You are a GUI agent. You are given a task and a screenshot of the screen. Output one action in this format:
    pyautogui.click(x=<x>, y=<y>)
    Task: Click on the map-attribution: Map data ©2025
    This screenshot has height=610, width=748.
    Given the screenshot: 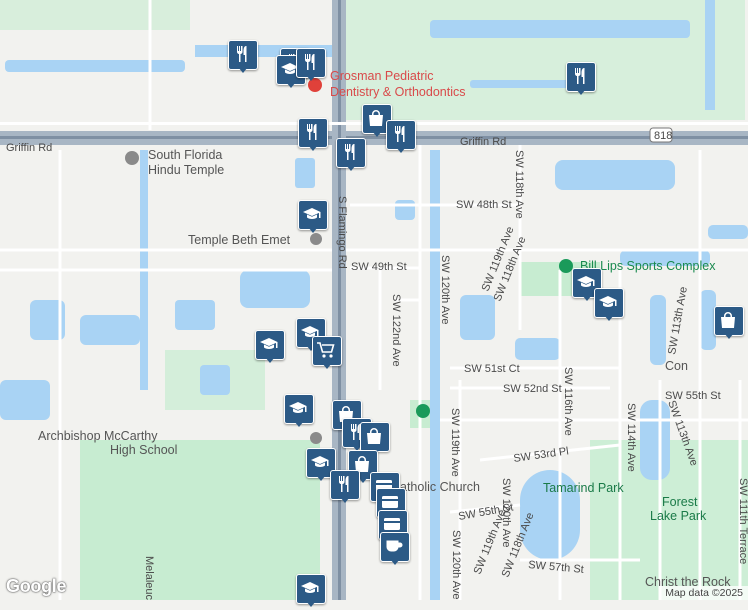 What is the action you would take?
    pyautogui.click(x=704, y=593)
    